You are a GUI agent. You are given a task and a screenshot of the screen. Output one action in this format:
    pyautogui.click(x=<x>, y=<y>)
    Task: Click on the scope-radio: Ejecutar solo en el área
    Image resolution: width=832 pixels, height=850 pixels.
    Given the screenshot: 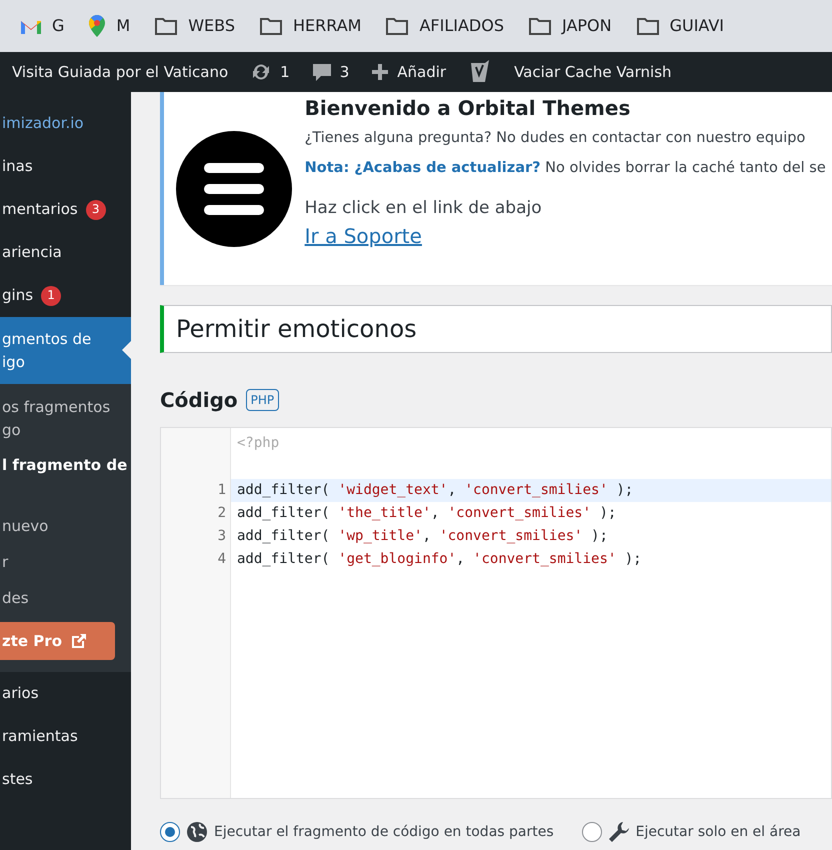 What is the action you would take?
    pyautogui.click(x=691, y=832)
    